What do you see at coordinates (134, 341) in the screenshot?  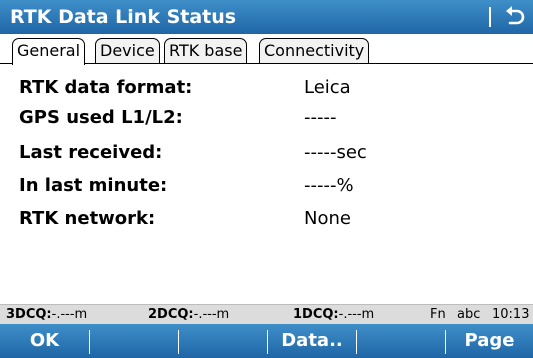 I see `softkey-f2` at bounding box center [134, 341].